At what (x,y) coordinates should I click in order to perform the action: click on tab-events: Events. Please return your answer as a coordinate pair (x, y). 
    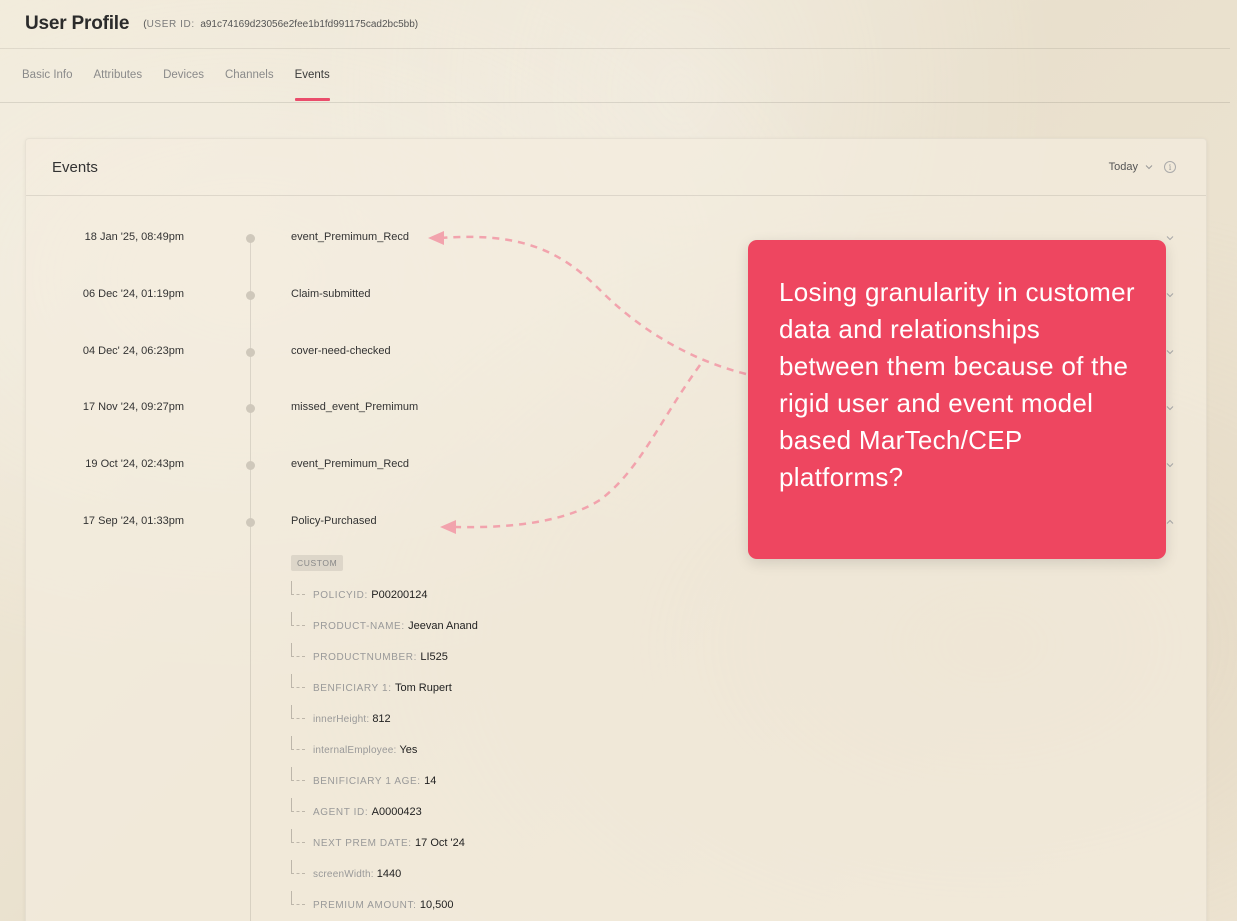
    Looking at the image, I should click on (312, 75).